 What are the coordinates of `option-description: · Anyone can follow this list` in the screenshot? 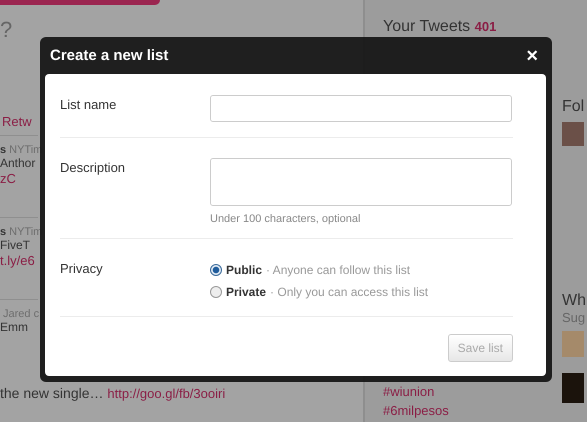 It's located at (338, 270).